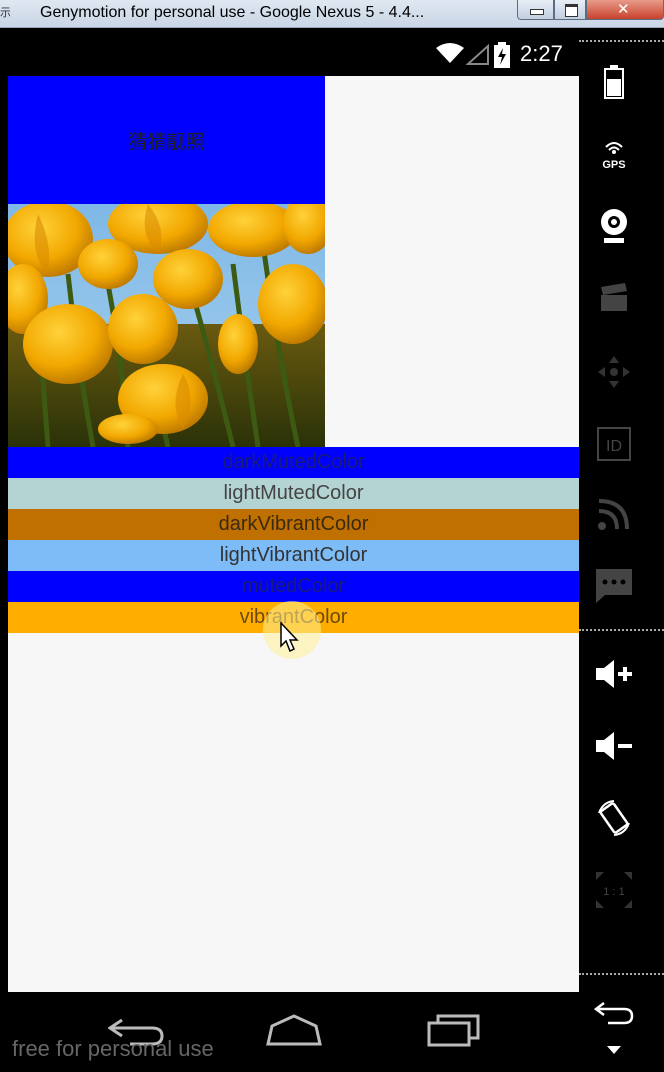 This screenshot has height=1072, width=664. What do you see at coordinates (4, 550) in the screenshot?
I see `device-bezel` at bounding box center [4, 550].